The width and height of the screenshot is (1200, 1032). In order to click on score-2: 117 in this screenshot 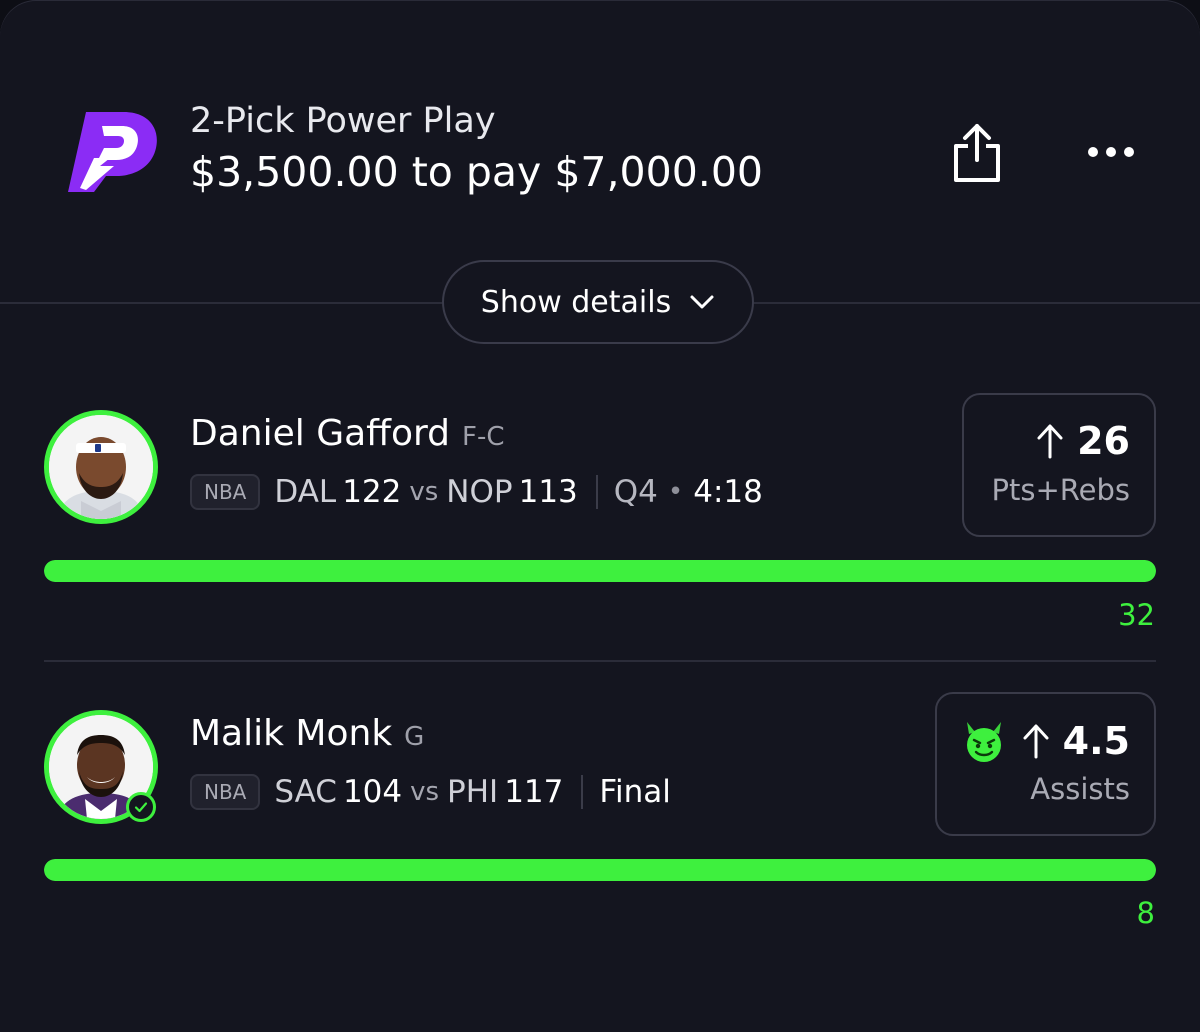, I will do `click(534, 792)`.